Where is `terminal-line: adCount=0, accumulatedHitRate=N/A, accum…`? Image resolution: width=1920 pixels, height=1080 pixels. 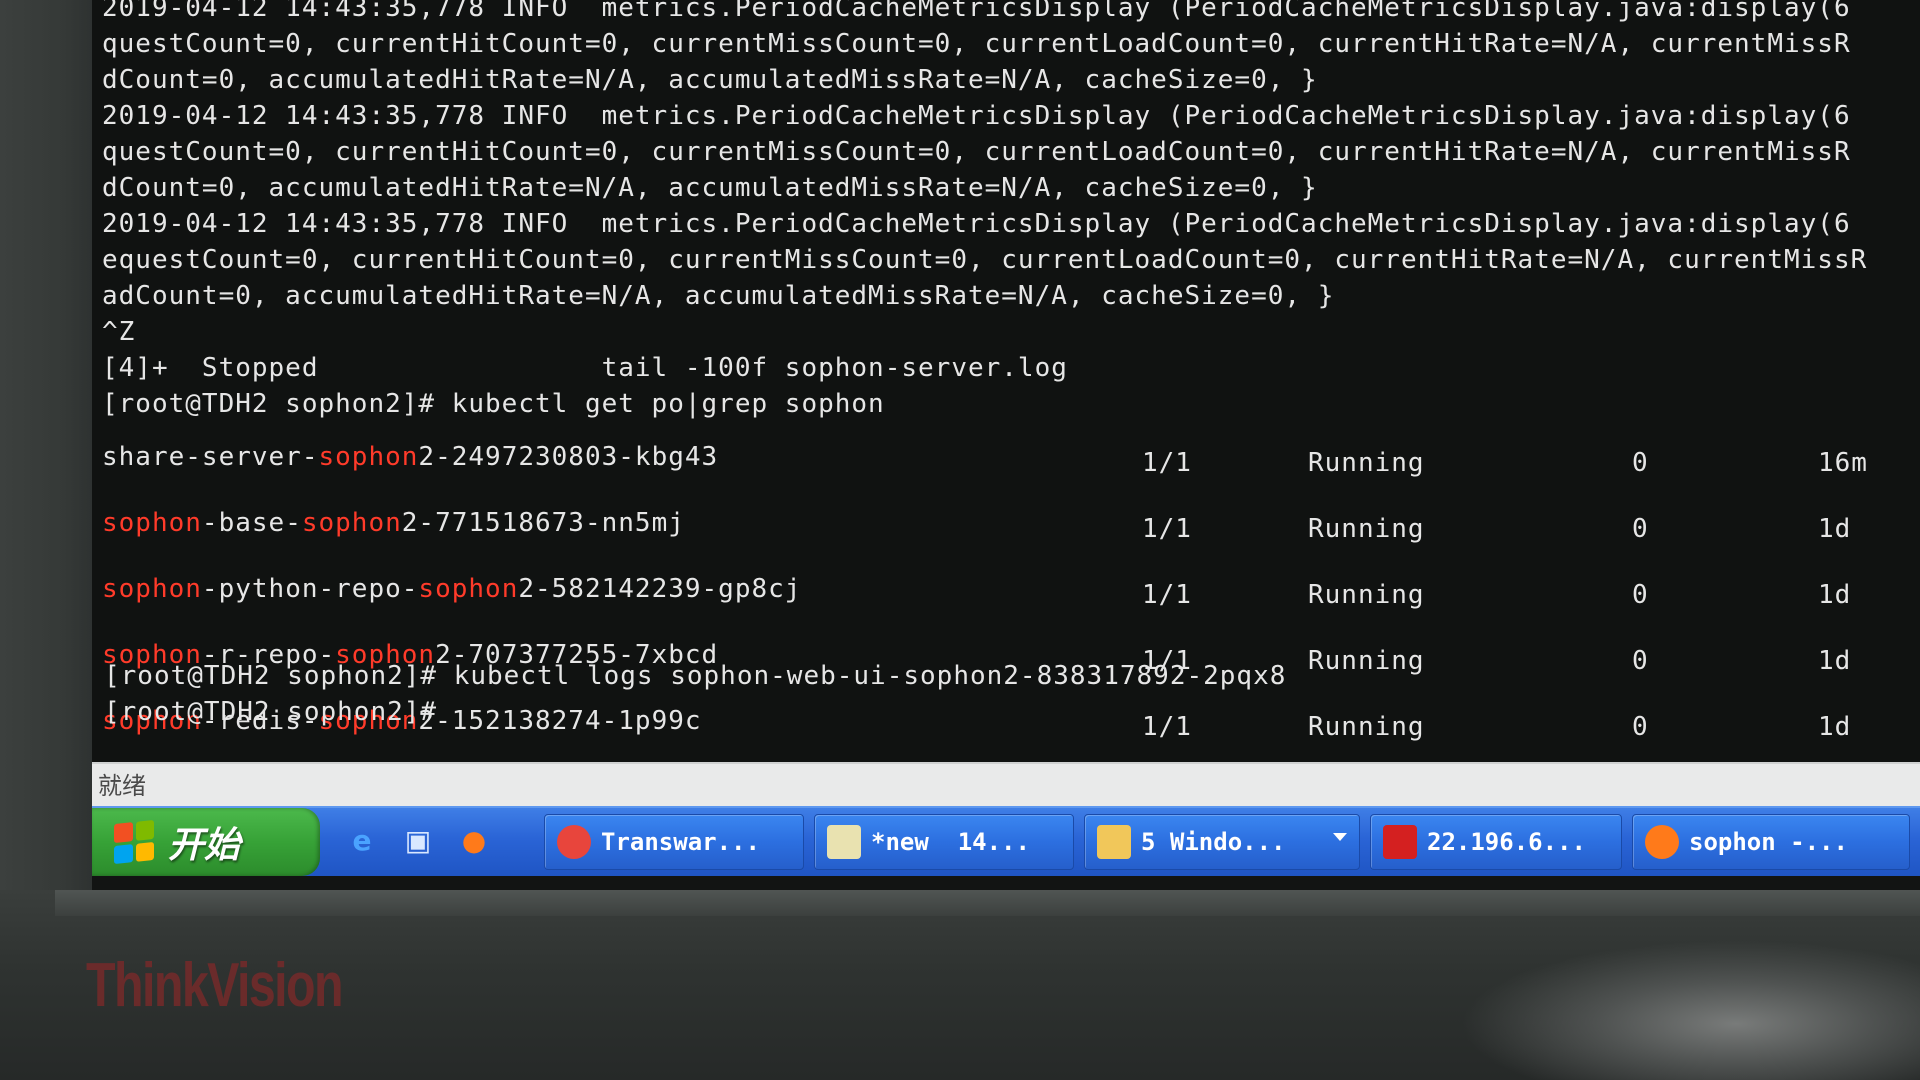
terminal-line: adCount=0, accumulatedHitRate=N/A, accum… is located at coordinates (718, 296).